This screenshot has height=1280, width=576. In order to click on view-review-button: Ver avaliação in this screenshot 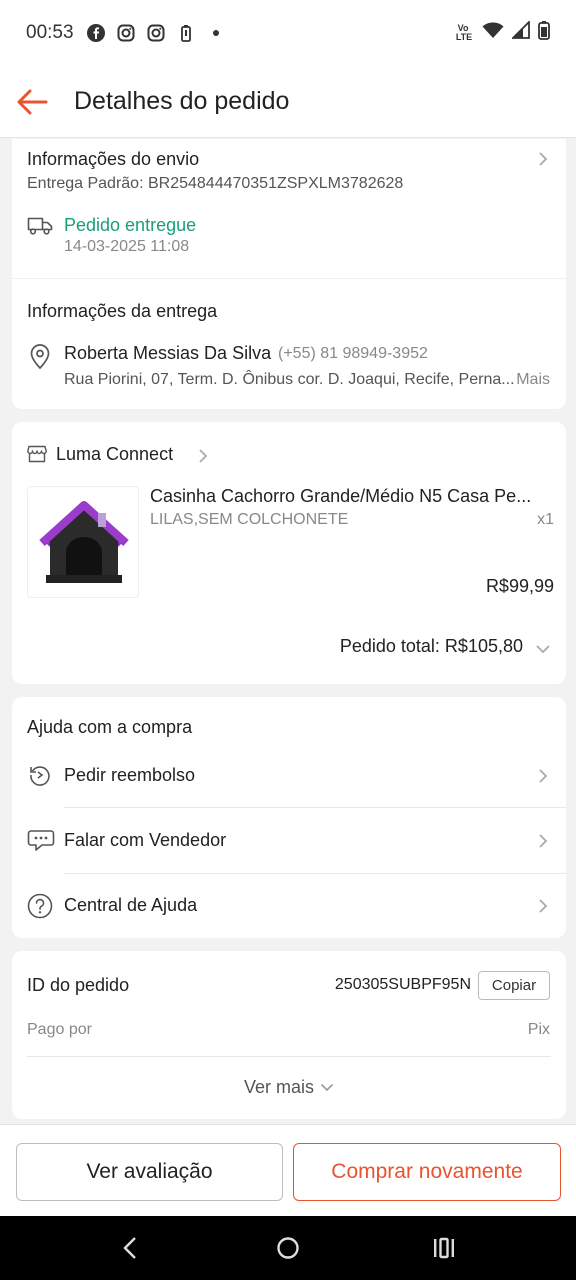, I will do `click(149, 1172)`.